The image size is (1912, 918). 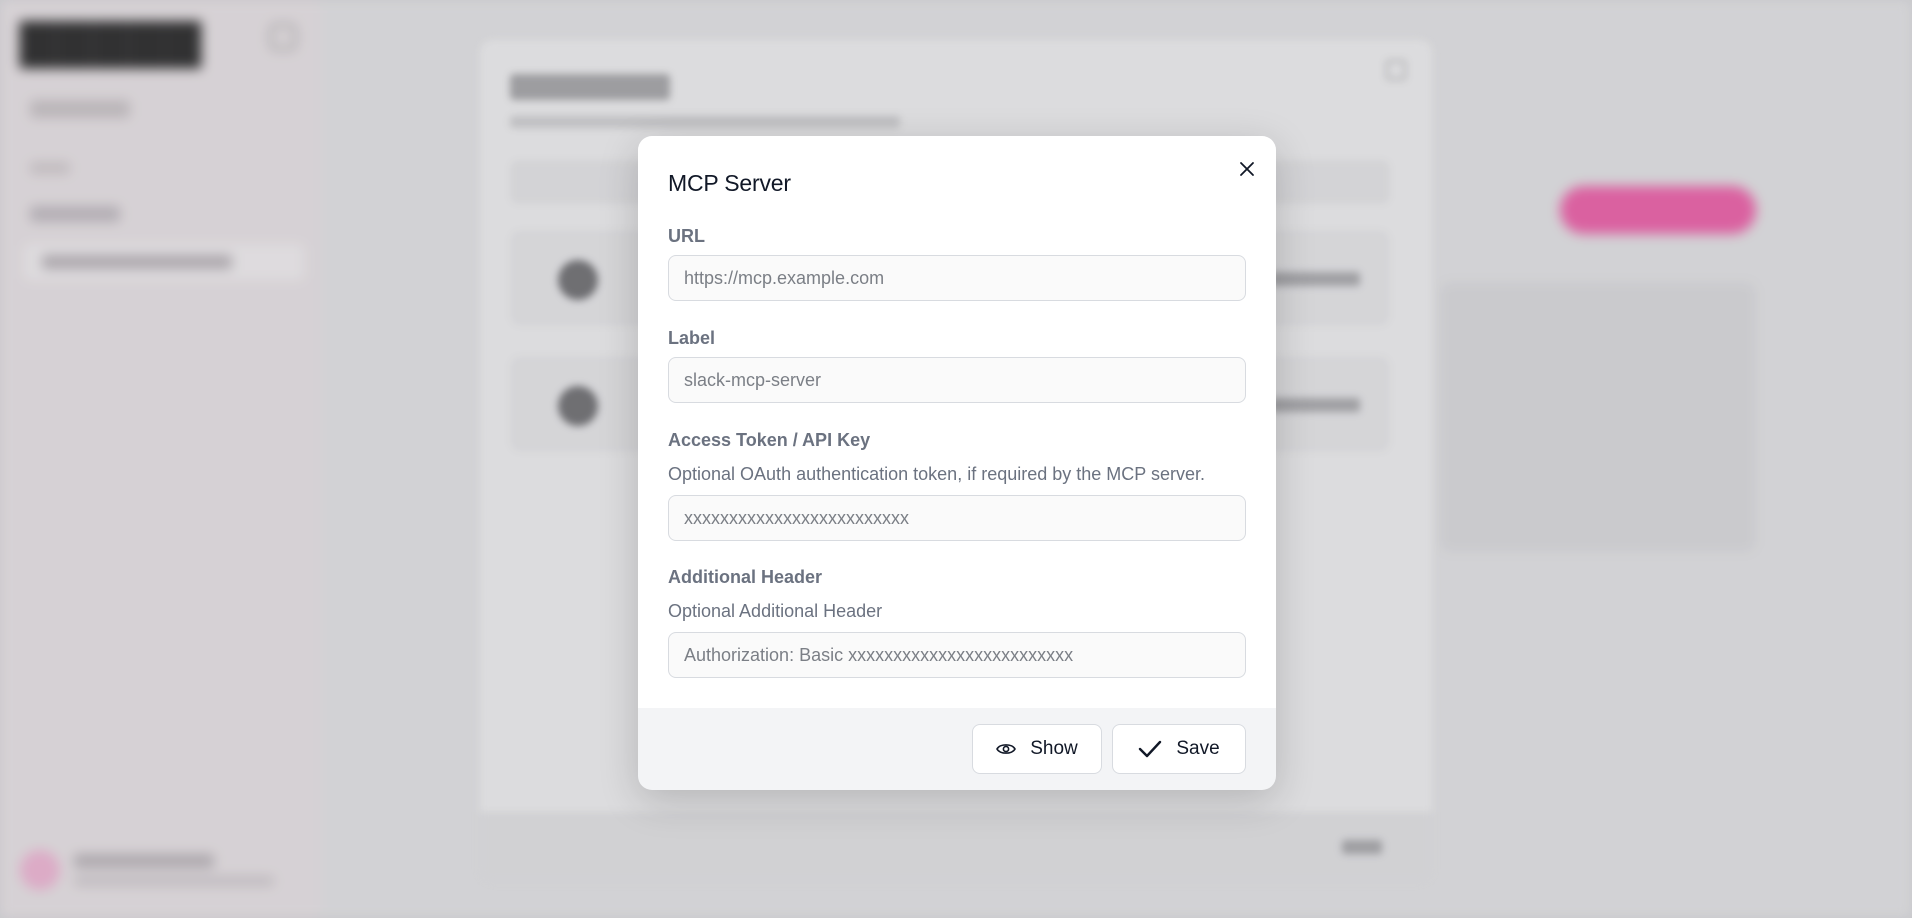 I want to click on header-help-text: Optional Additional Header, so click(x=775, y=611).